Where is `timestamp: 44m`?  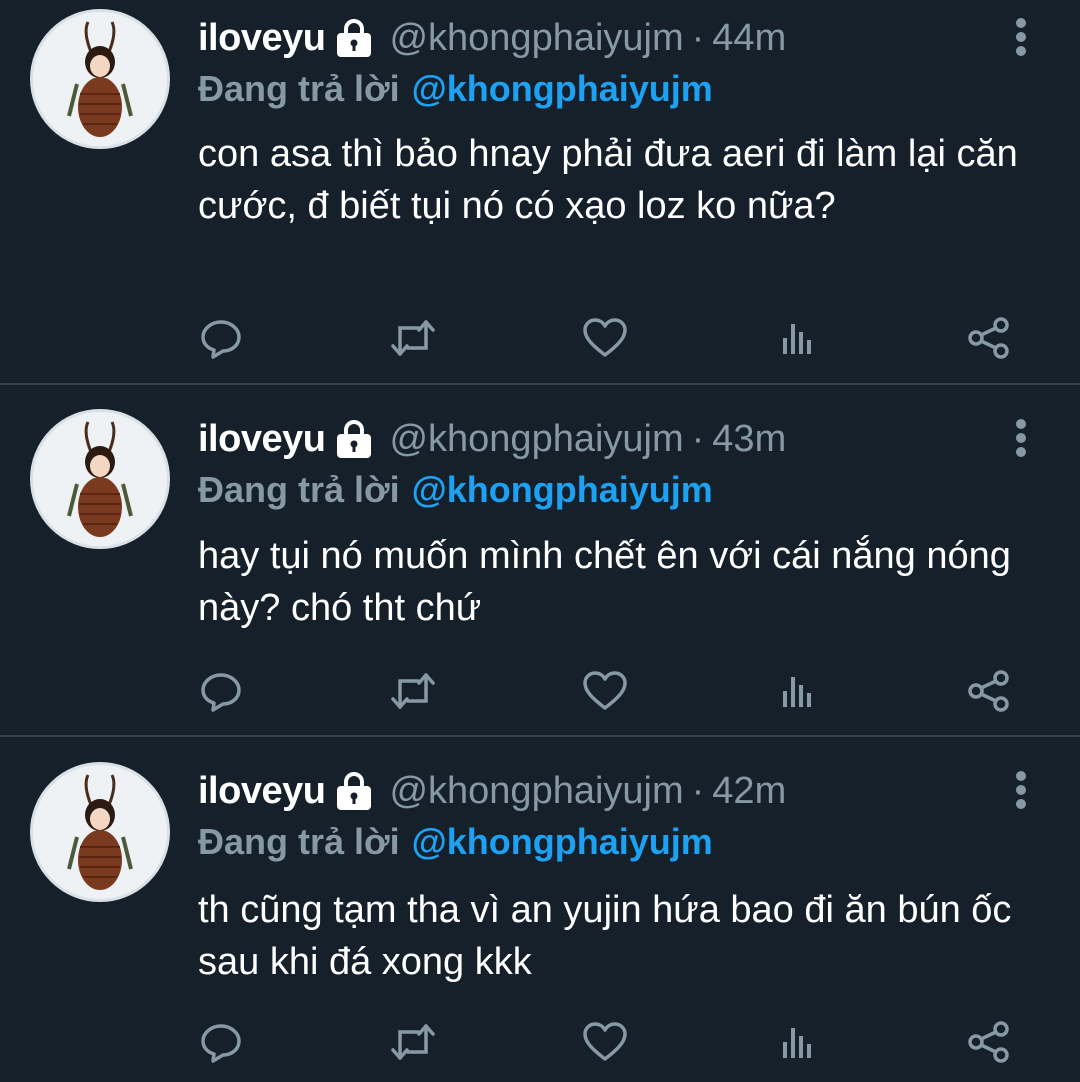 timestamp: 44m is located at coordinates (749, 38).